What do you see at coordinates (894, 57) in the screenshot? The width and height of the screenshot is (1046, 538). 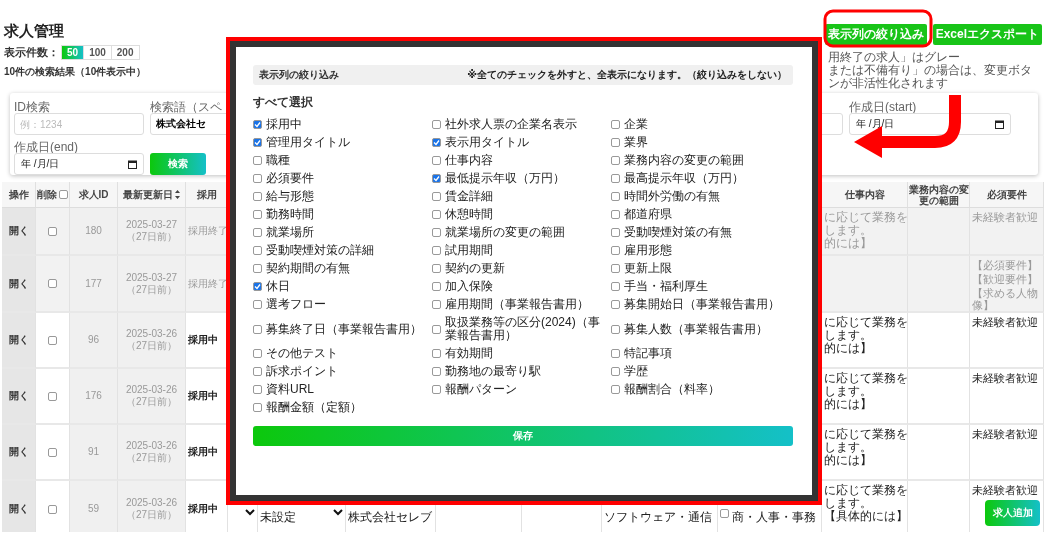 I see `note-text: 用終了の求人」はグレー` at bounding box center [894, 57].